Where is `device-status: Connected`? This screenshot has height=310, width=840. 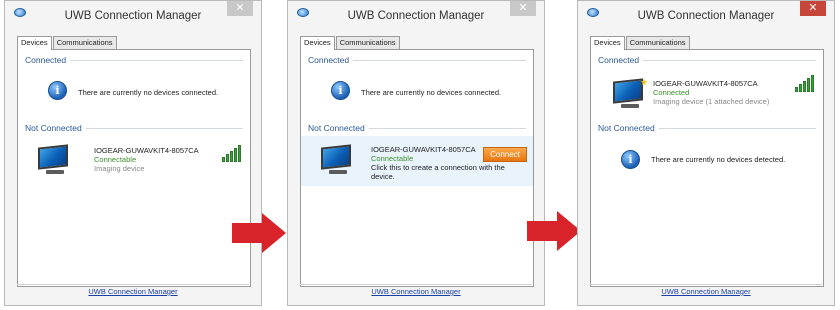
device-status: Connected is located at coordinates (671, 92).